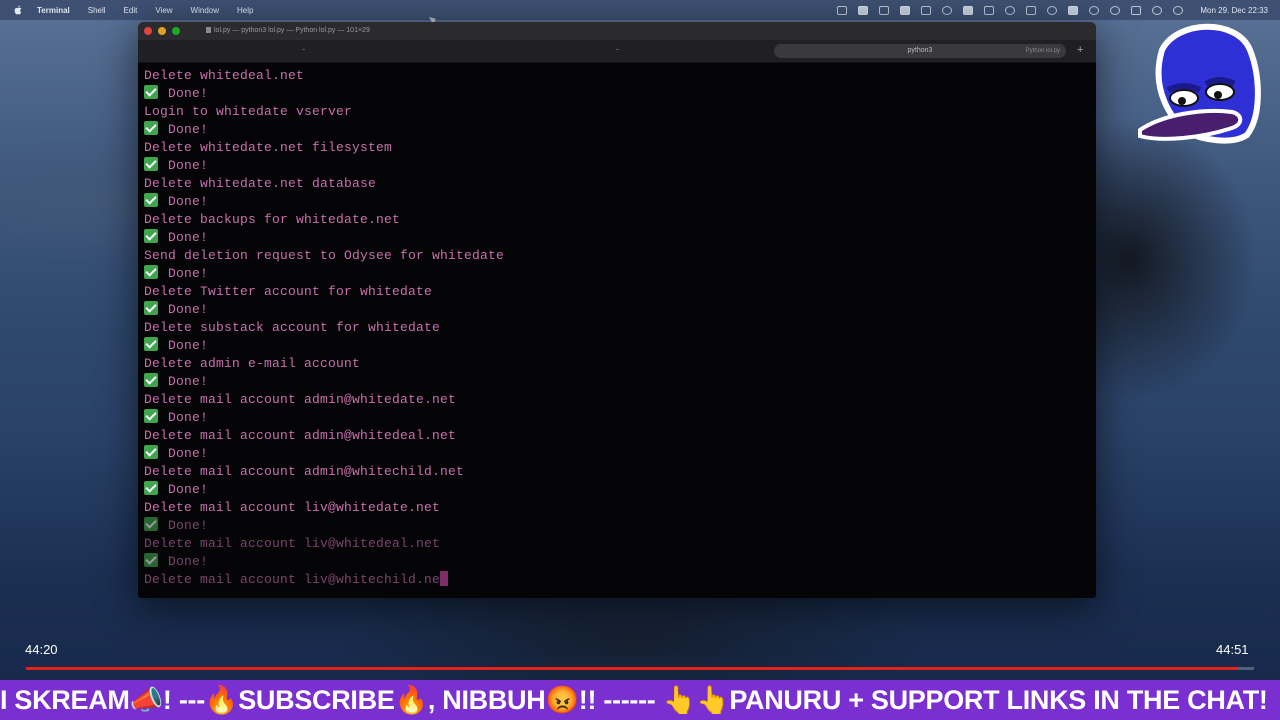 This screenshot has height=720, width=1280. Describe the element at coordinates (97, 10) in the screenshot. I see `menu-shell: Shell` at that location.